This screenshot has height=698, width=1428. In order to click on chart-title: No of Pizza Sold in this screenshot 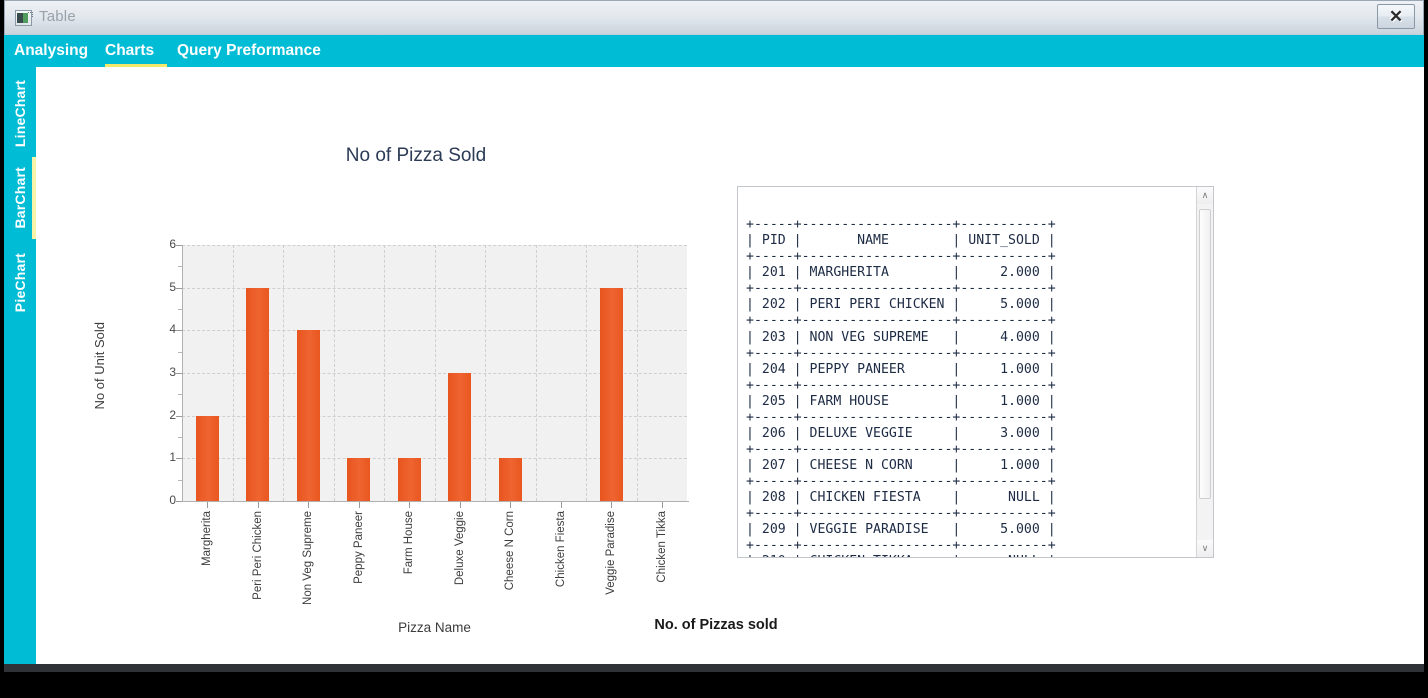, I will do `click(416, 155)`.